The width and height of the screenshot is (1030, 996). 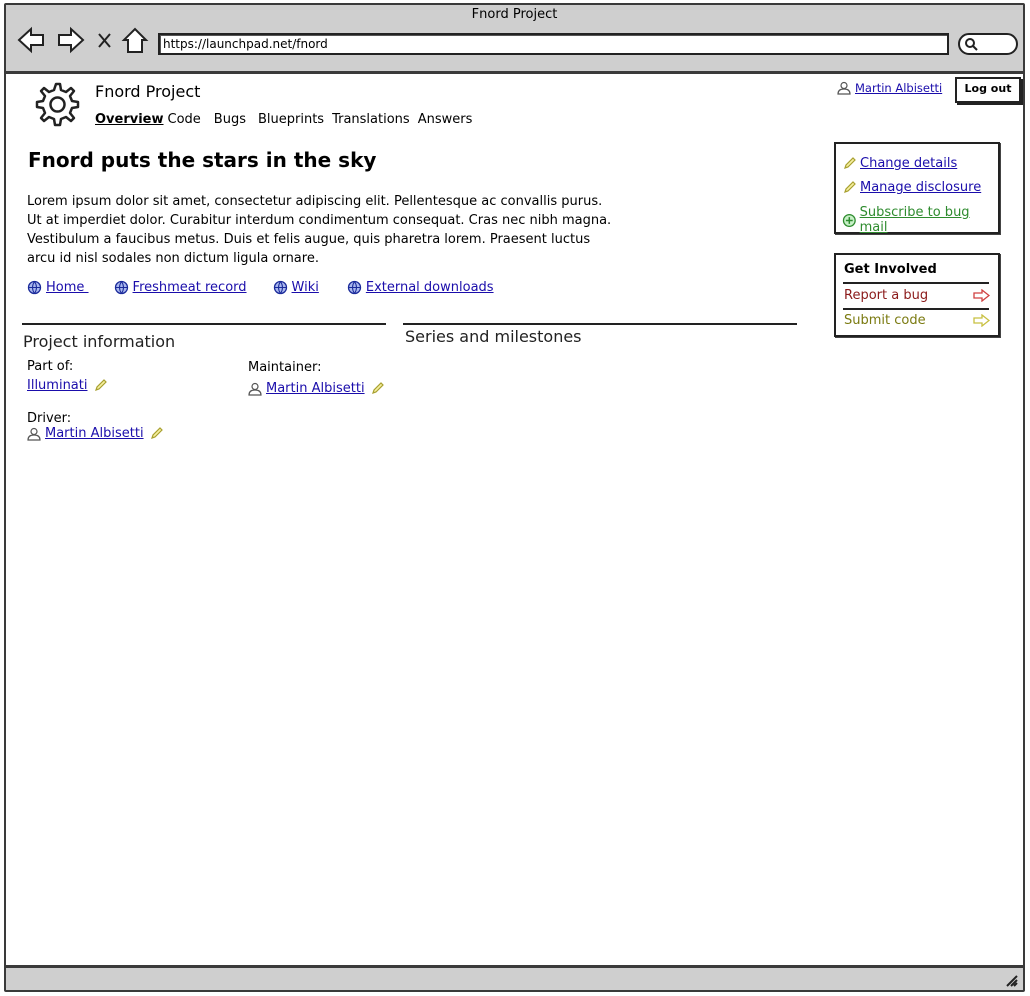 I want to click on tab-bugs: Bugs, so click(x=230, y=119).